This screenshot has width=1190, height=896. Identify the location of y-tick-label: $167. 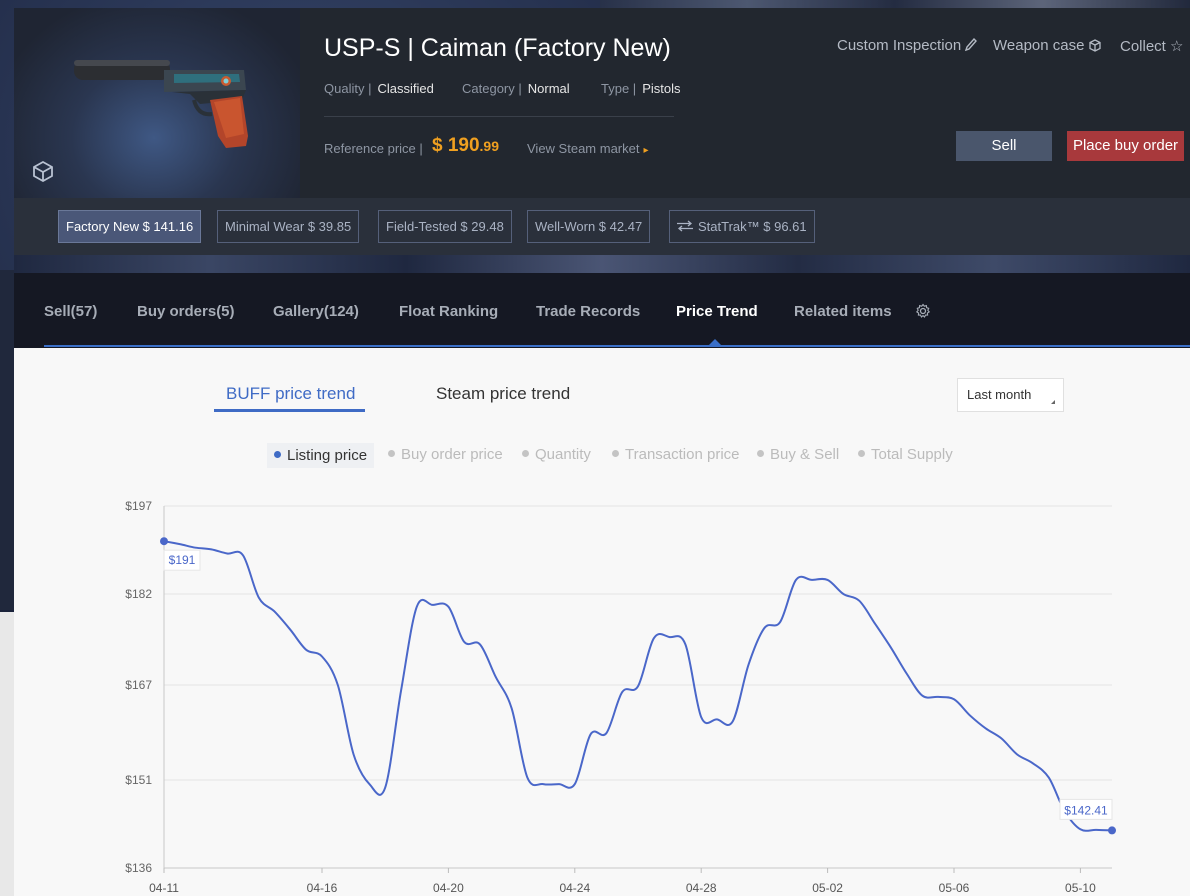
(138, 685).